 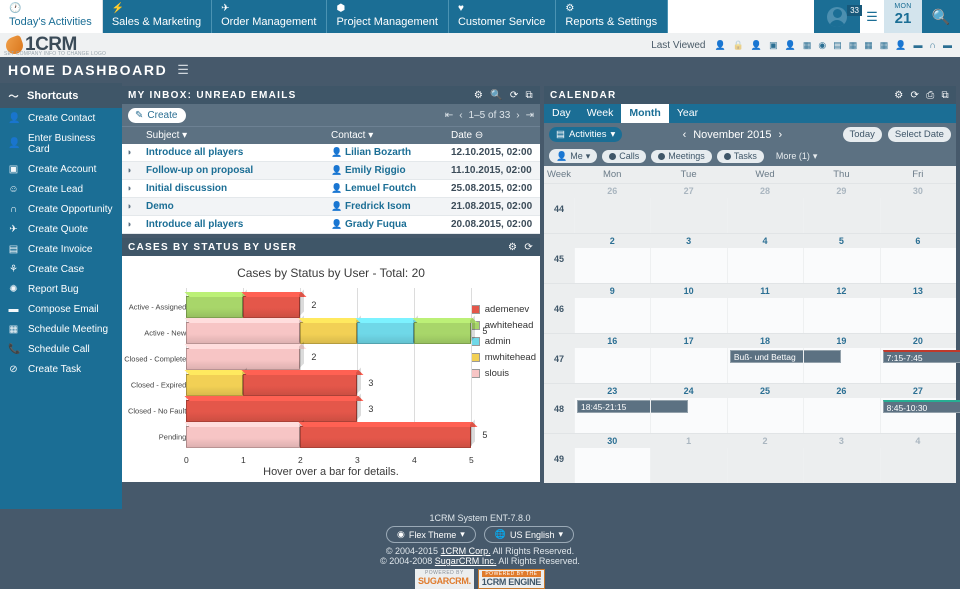 I want to click on row-contact: 👤 Lemuel Foutch, so click(x=387, y=188).